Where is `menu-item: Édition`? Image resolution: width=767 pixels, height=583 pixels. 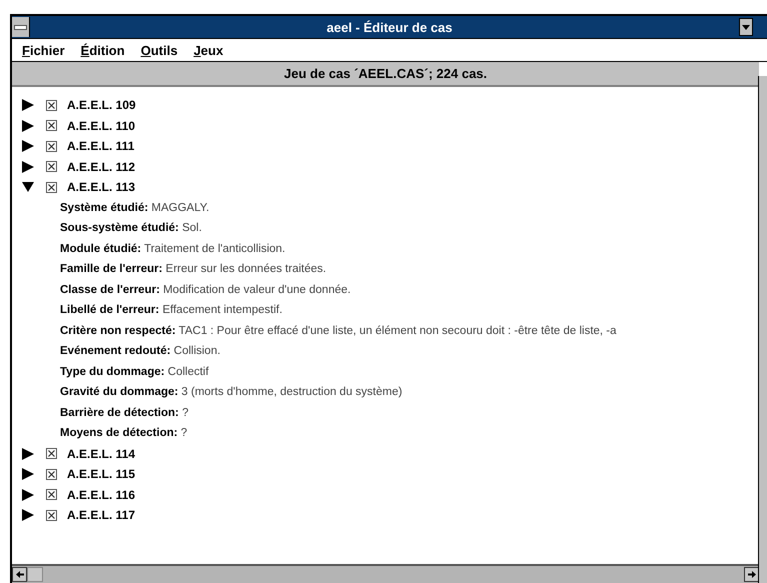 menu-item: Édition is located at coordinates (104, 50).